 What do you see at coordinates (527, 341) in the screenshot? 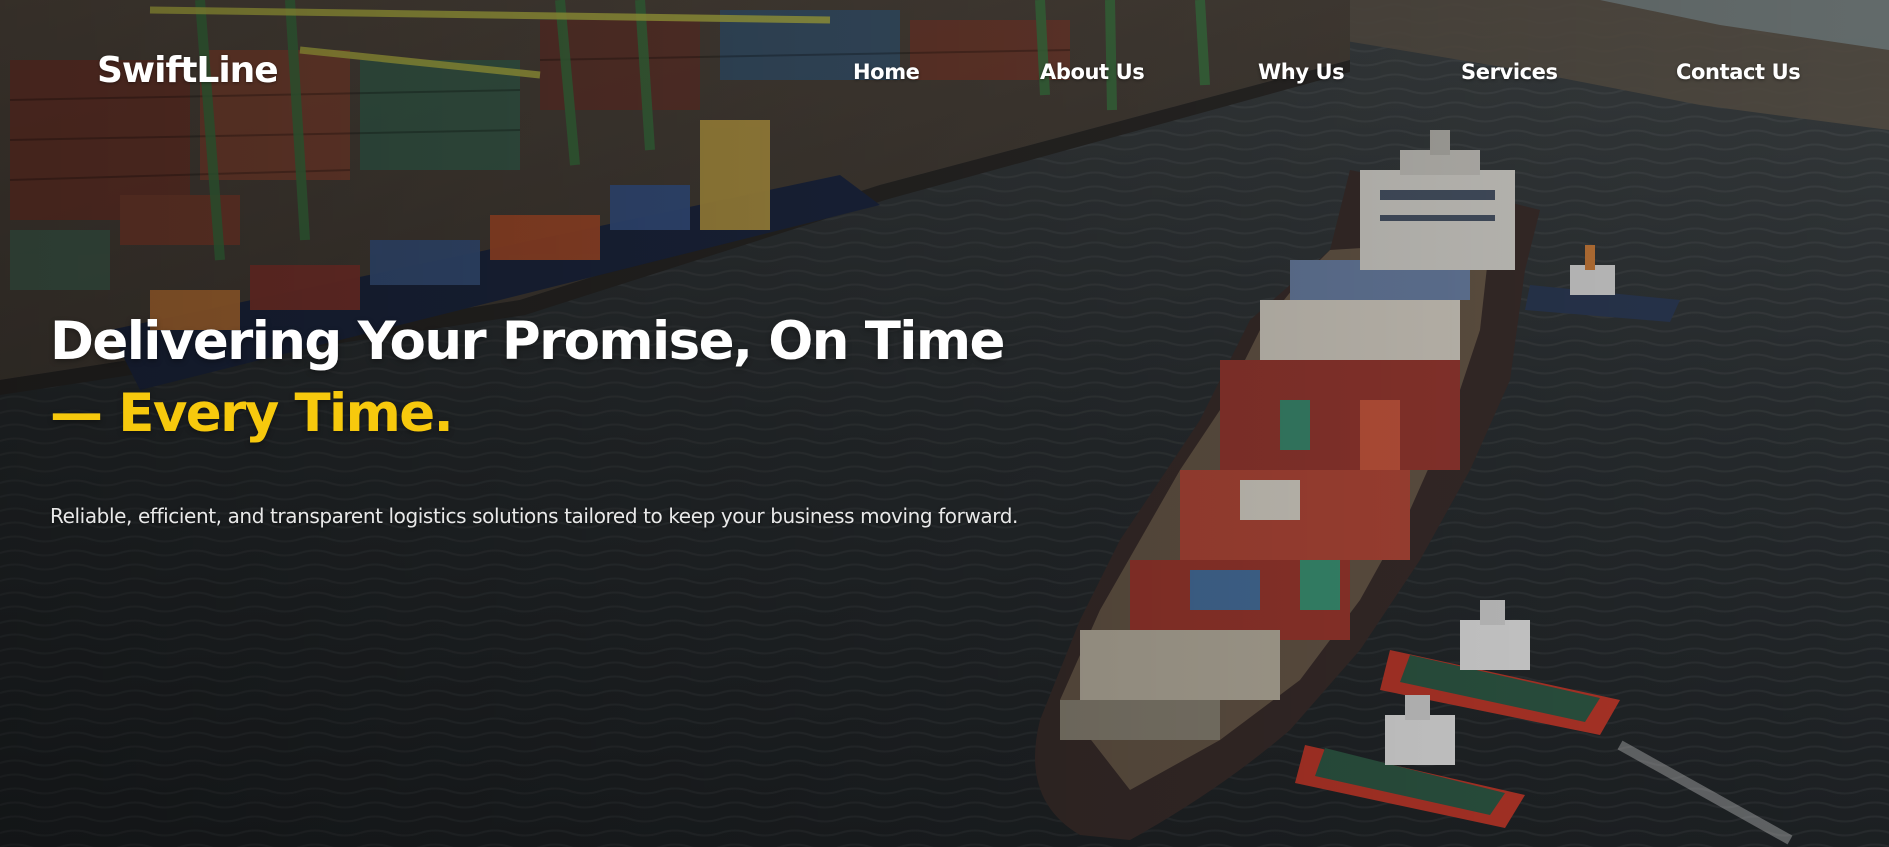
I see `hero-headline-line-1: Delivering Your Promise, On Time` at bounding box center [527, 341].